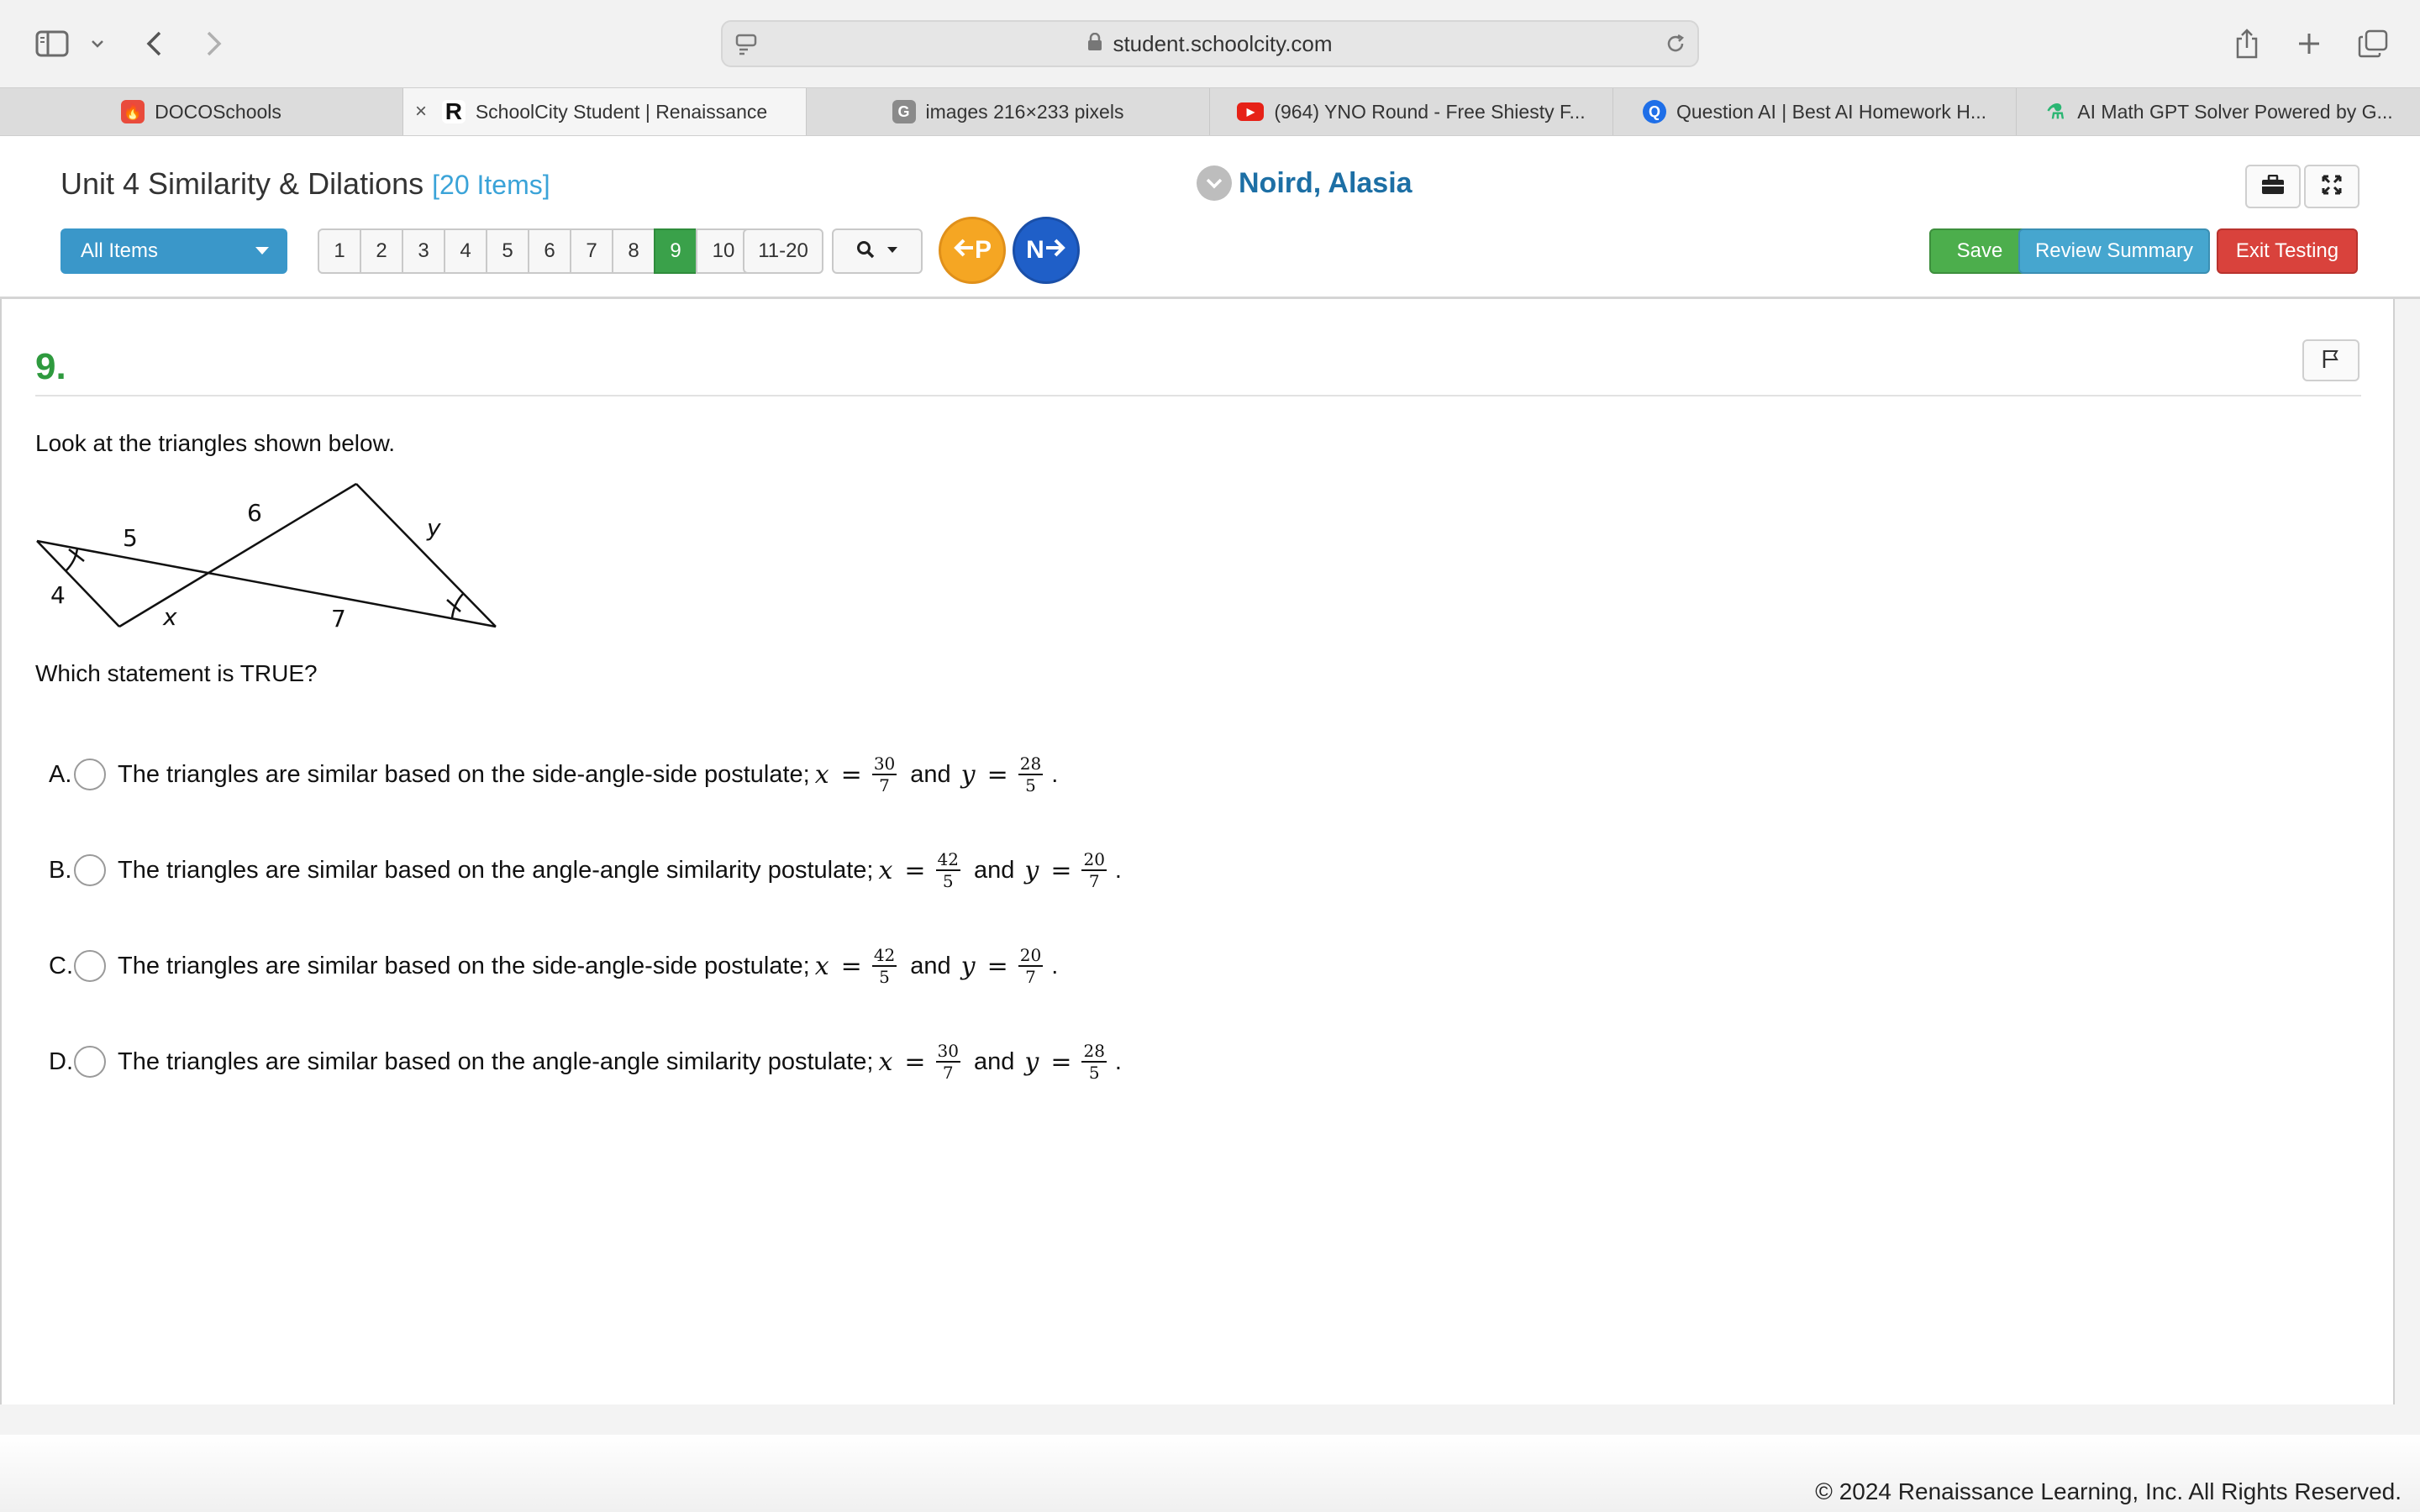  I want to click on tab-docoschools: 🔥 DOCOSchools, so click(202, 111).